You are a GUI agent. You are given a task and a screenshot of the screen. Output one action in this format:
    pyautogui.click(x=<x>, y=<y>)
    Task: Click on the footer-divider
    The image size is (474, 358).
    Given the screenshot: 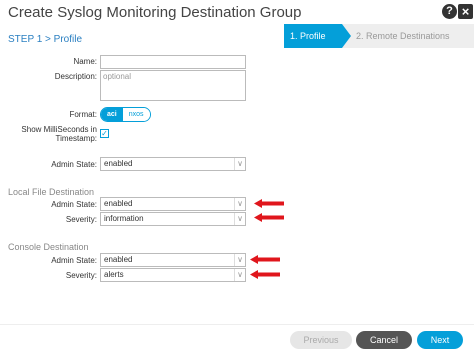 What is the action you would take?
    pyautogui.click(x=237, y=324)
    